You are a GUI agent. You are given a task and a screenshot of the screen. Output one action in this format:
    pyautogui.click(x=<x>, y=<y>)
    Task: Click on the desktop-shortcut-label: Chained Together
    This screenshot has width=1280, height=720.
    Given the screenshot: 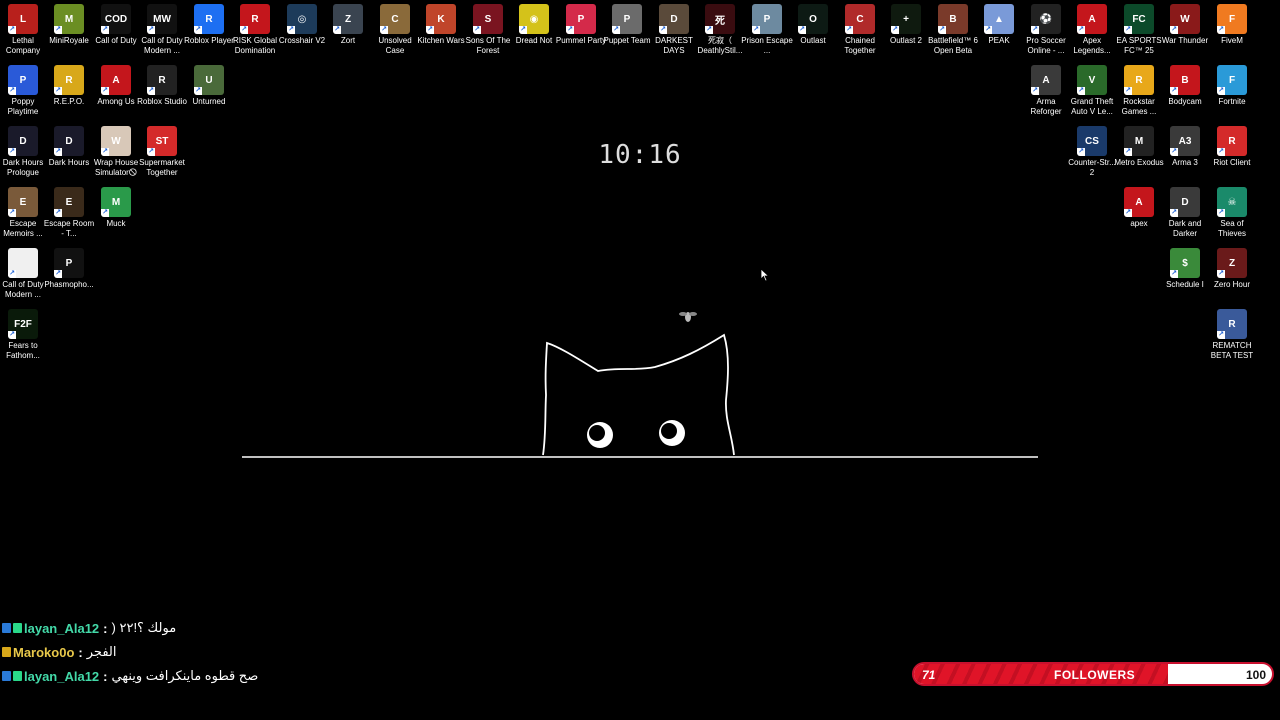 What is the action you would take?
    pyautogui.click(x=860, y=45)
    